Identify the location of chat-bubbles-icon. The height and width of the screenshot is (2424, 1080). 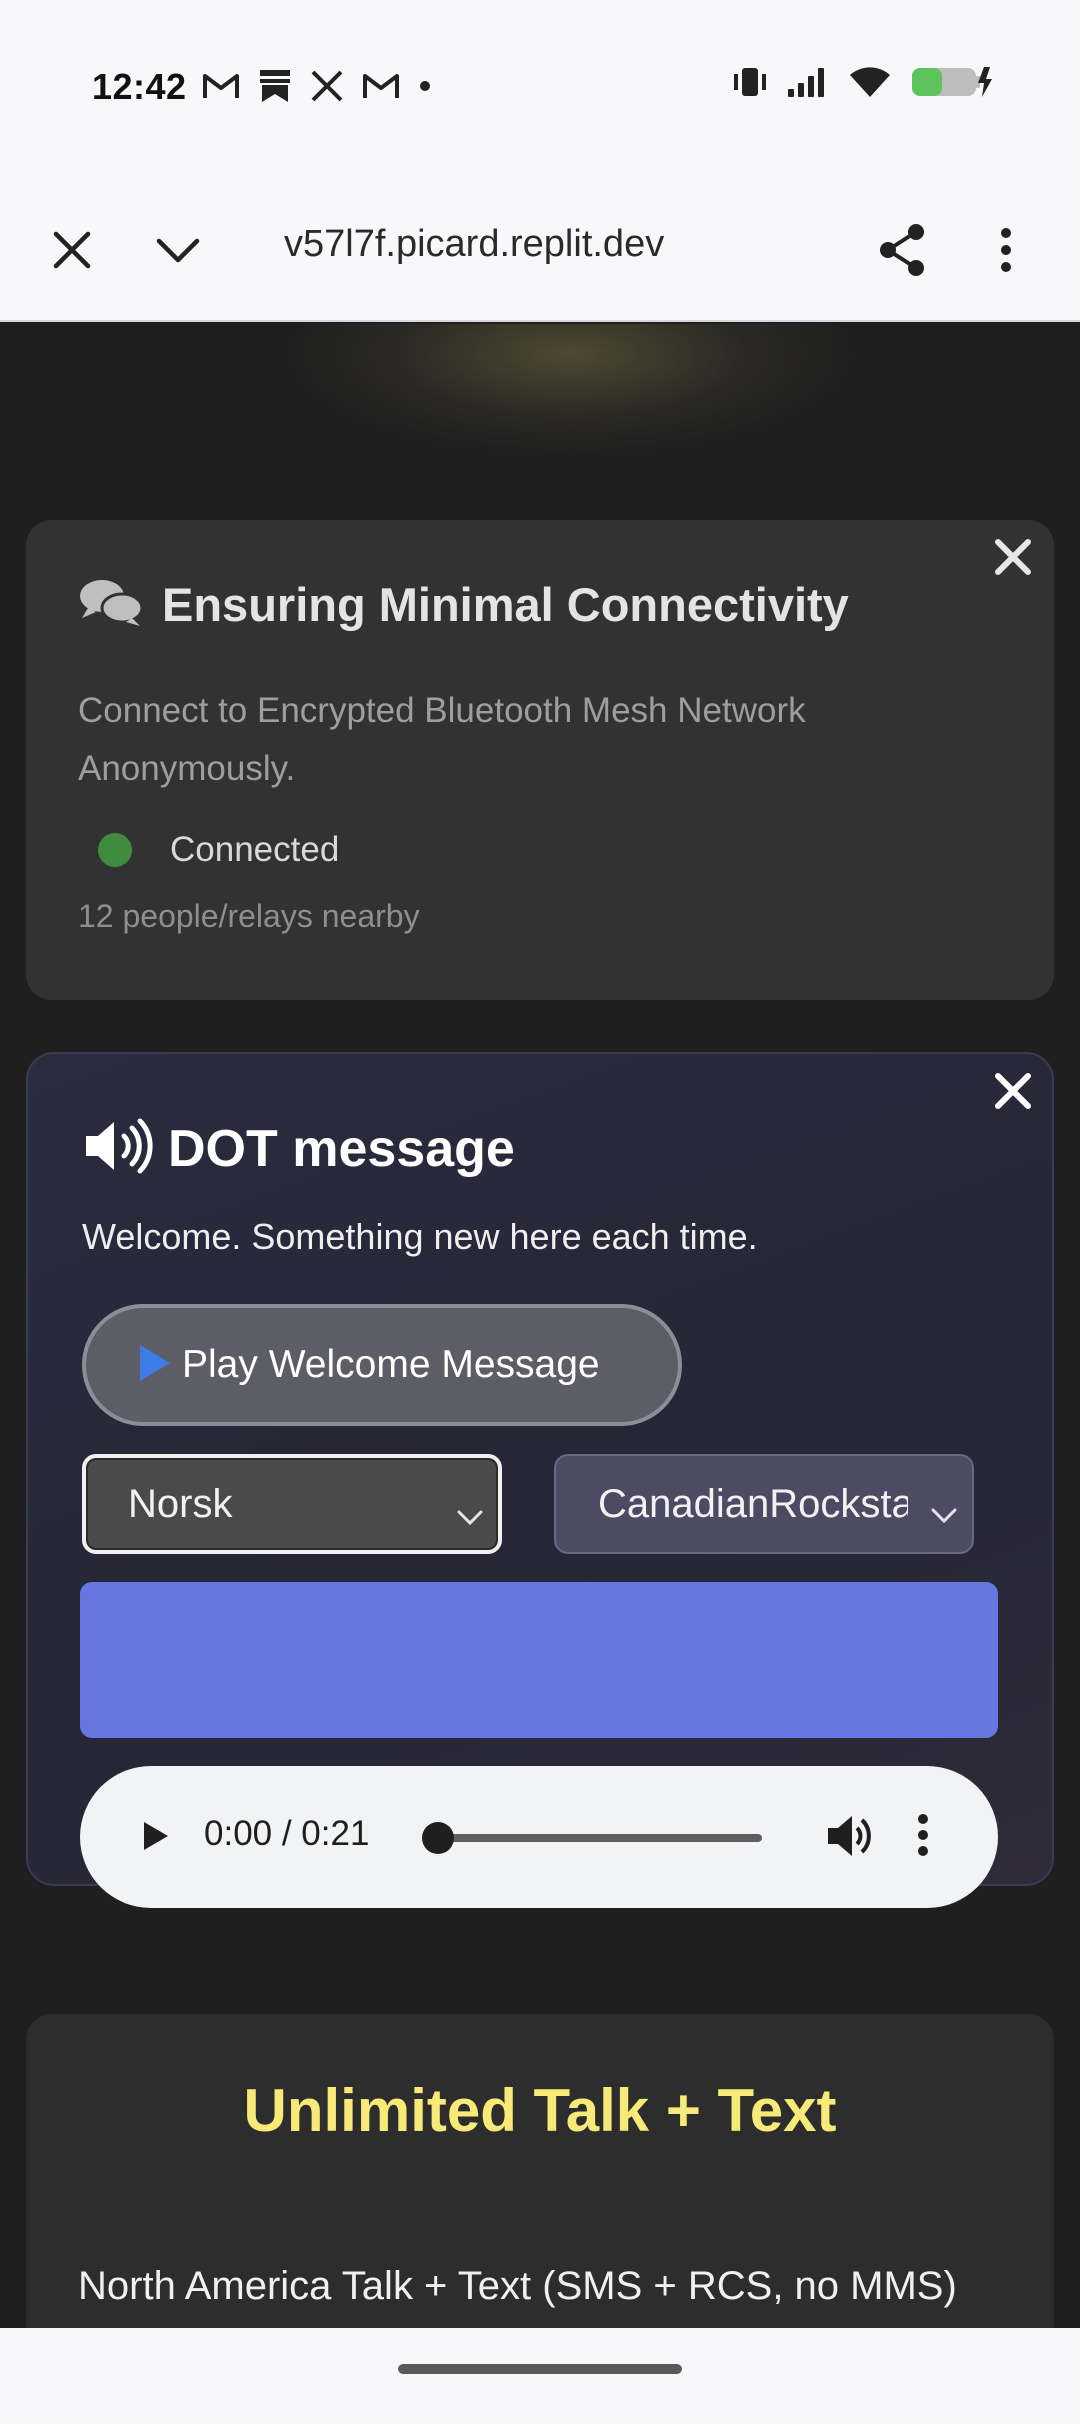
(111, 604).